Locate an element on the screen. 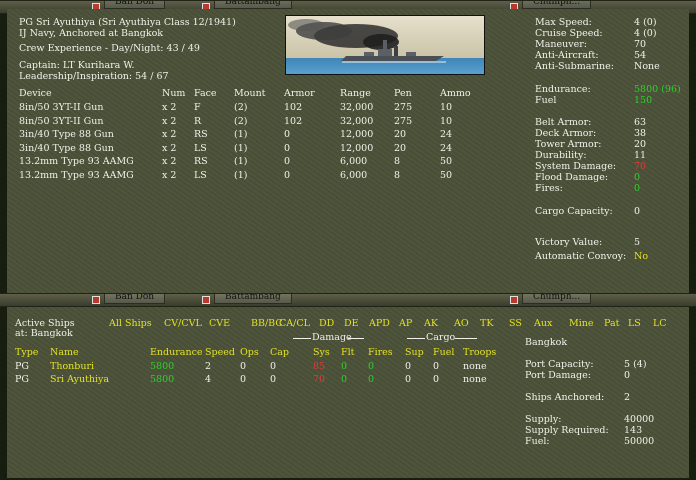 This screenshot has height=480, width=696. weapon-cell: 10 is located at coordinates (446, 107).